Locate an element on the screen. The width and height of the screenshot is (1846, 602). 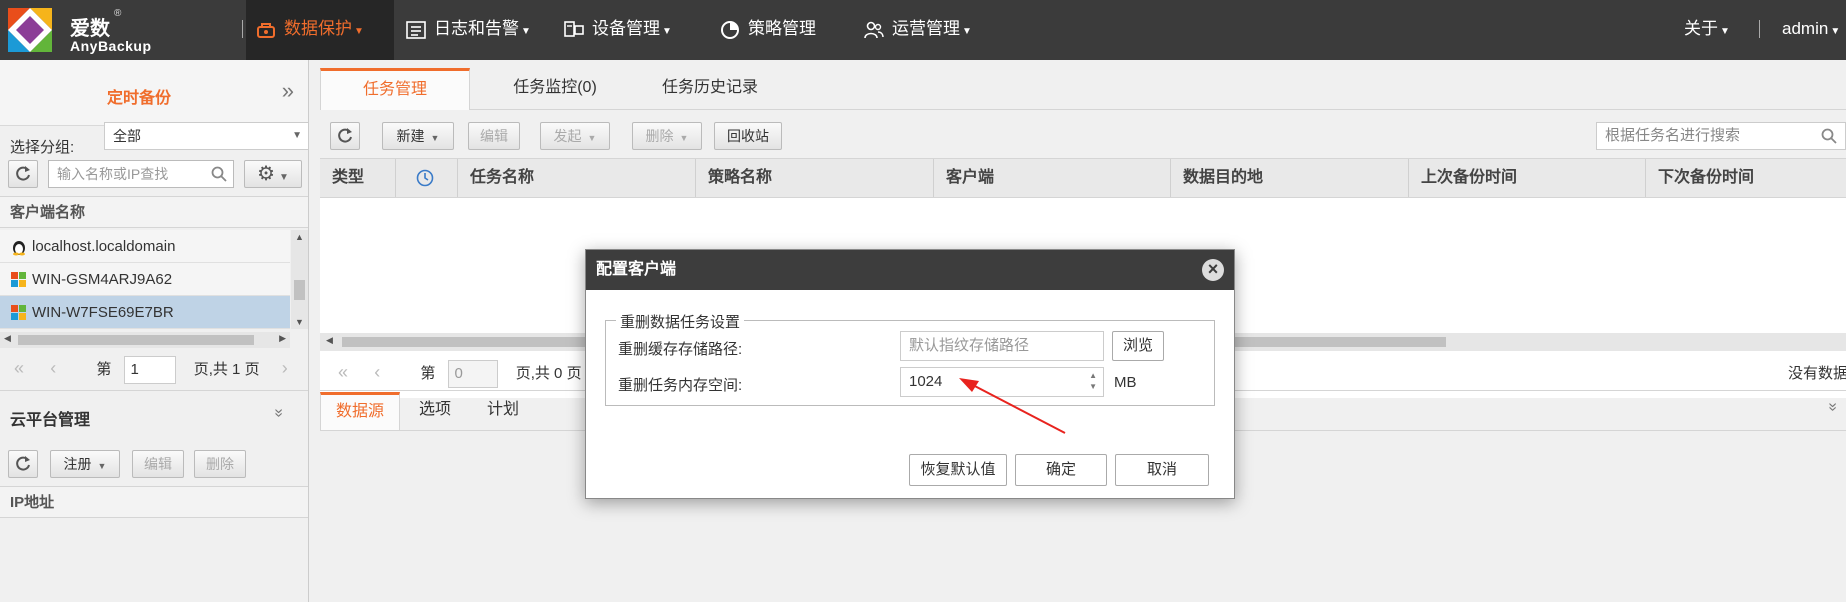
client-search-input: 输入名称或IP查找 is located at coordinates (141, 174).